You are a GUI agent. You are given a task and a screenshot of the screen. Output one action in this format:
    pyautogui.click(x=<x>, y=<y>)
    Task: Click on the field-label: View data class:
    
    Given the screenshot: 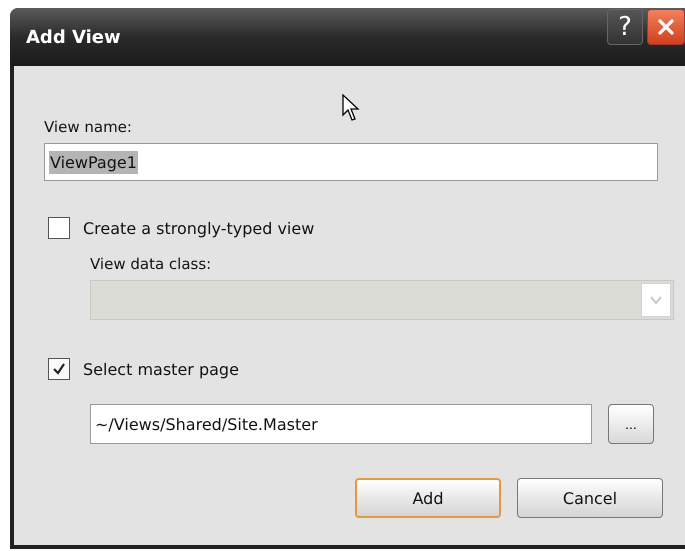 What is the action you would take?
    pyautogui.click(x=151, y=264)
    